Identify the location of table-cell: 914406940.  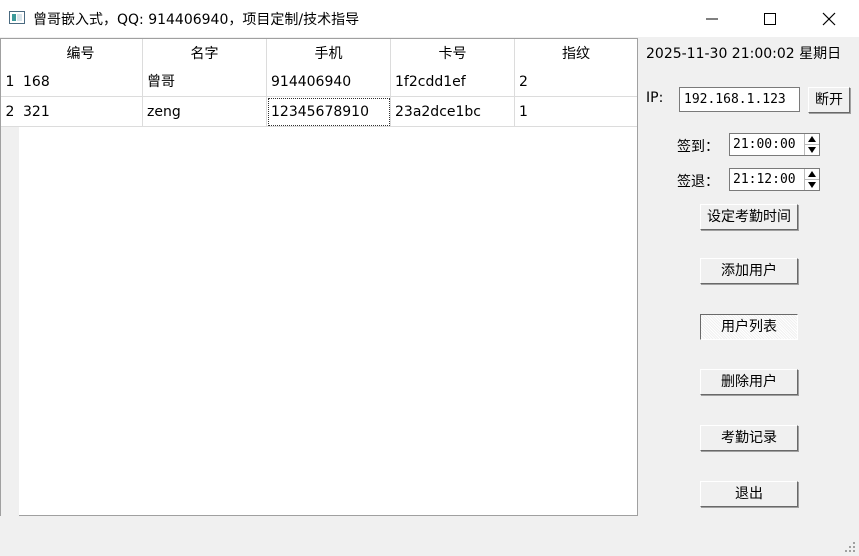
(329, 82).